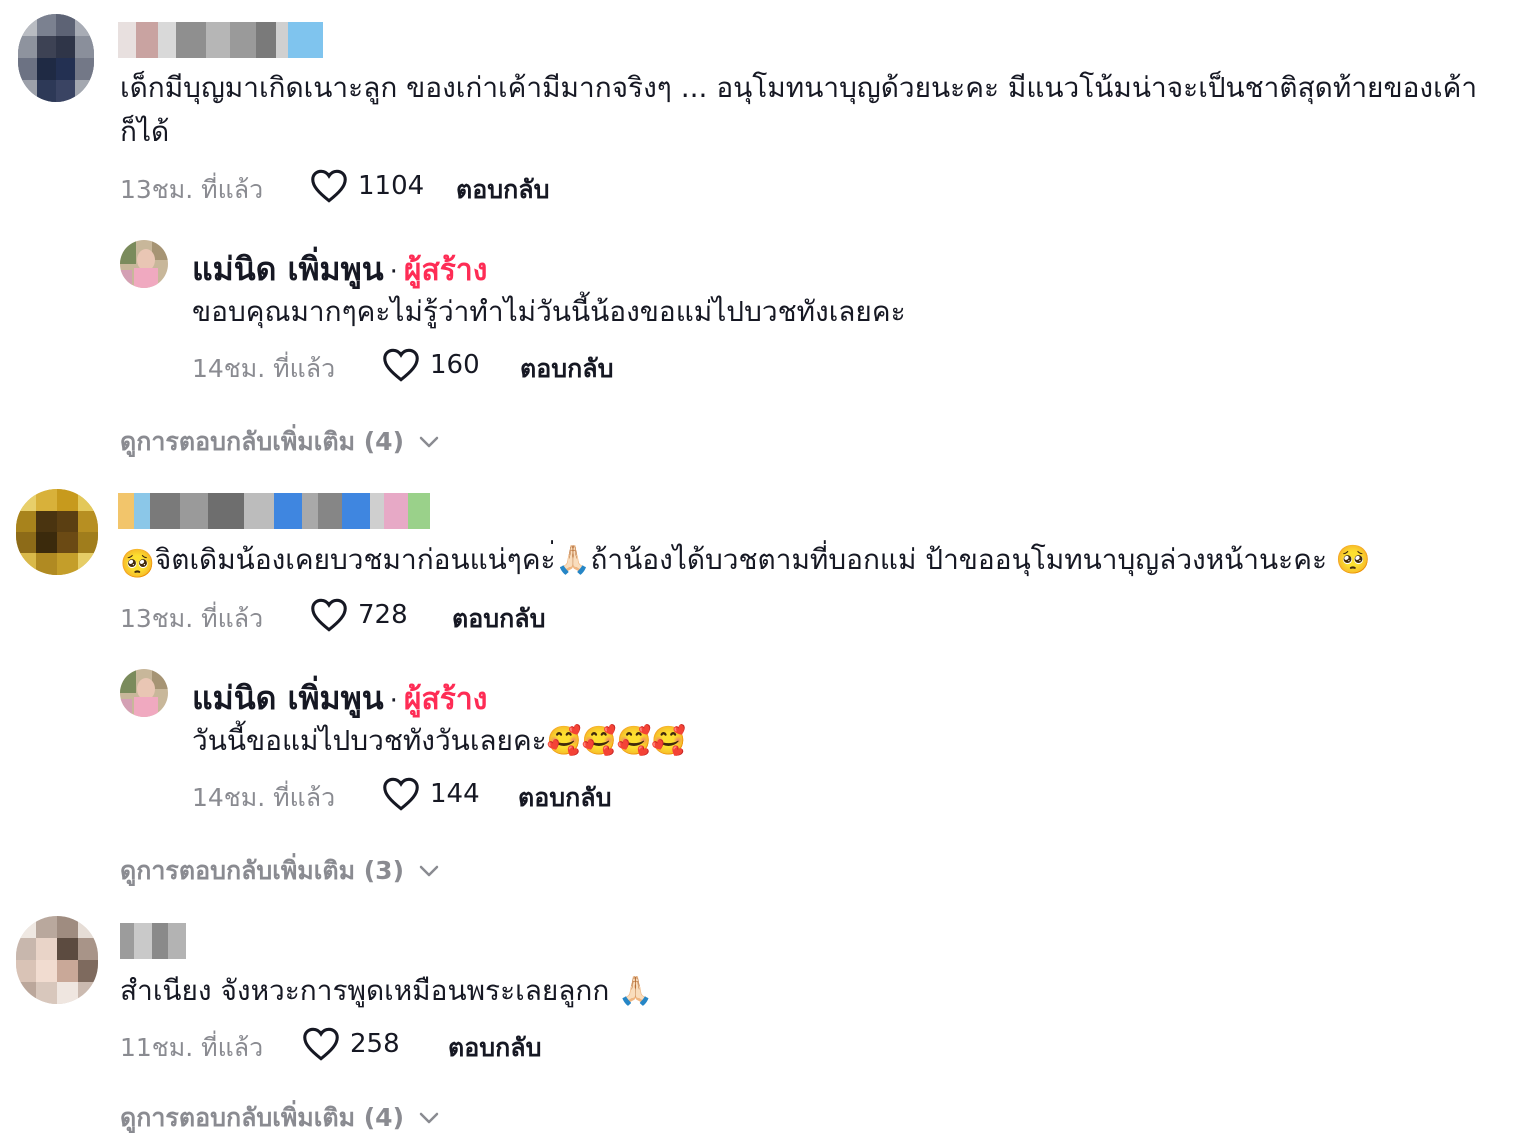 This screenshot has width=1526, height=1138. What do you see at coordinates (375, 1044) in the screenshot?
I see `like-count: 258` at bounding box center [375, 1044].